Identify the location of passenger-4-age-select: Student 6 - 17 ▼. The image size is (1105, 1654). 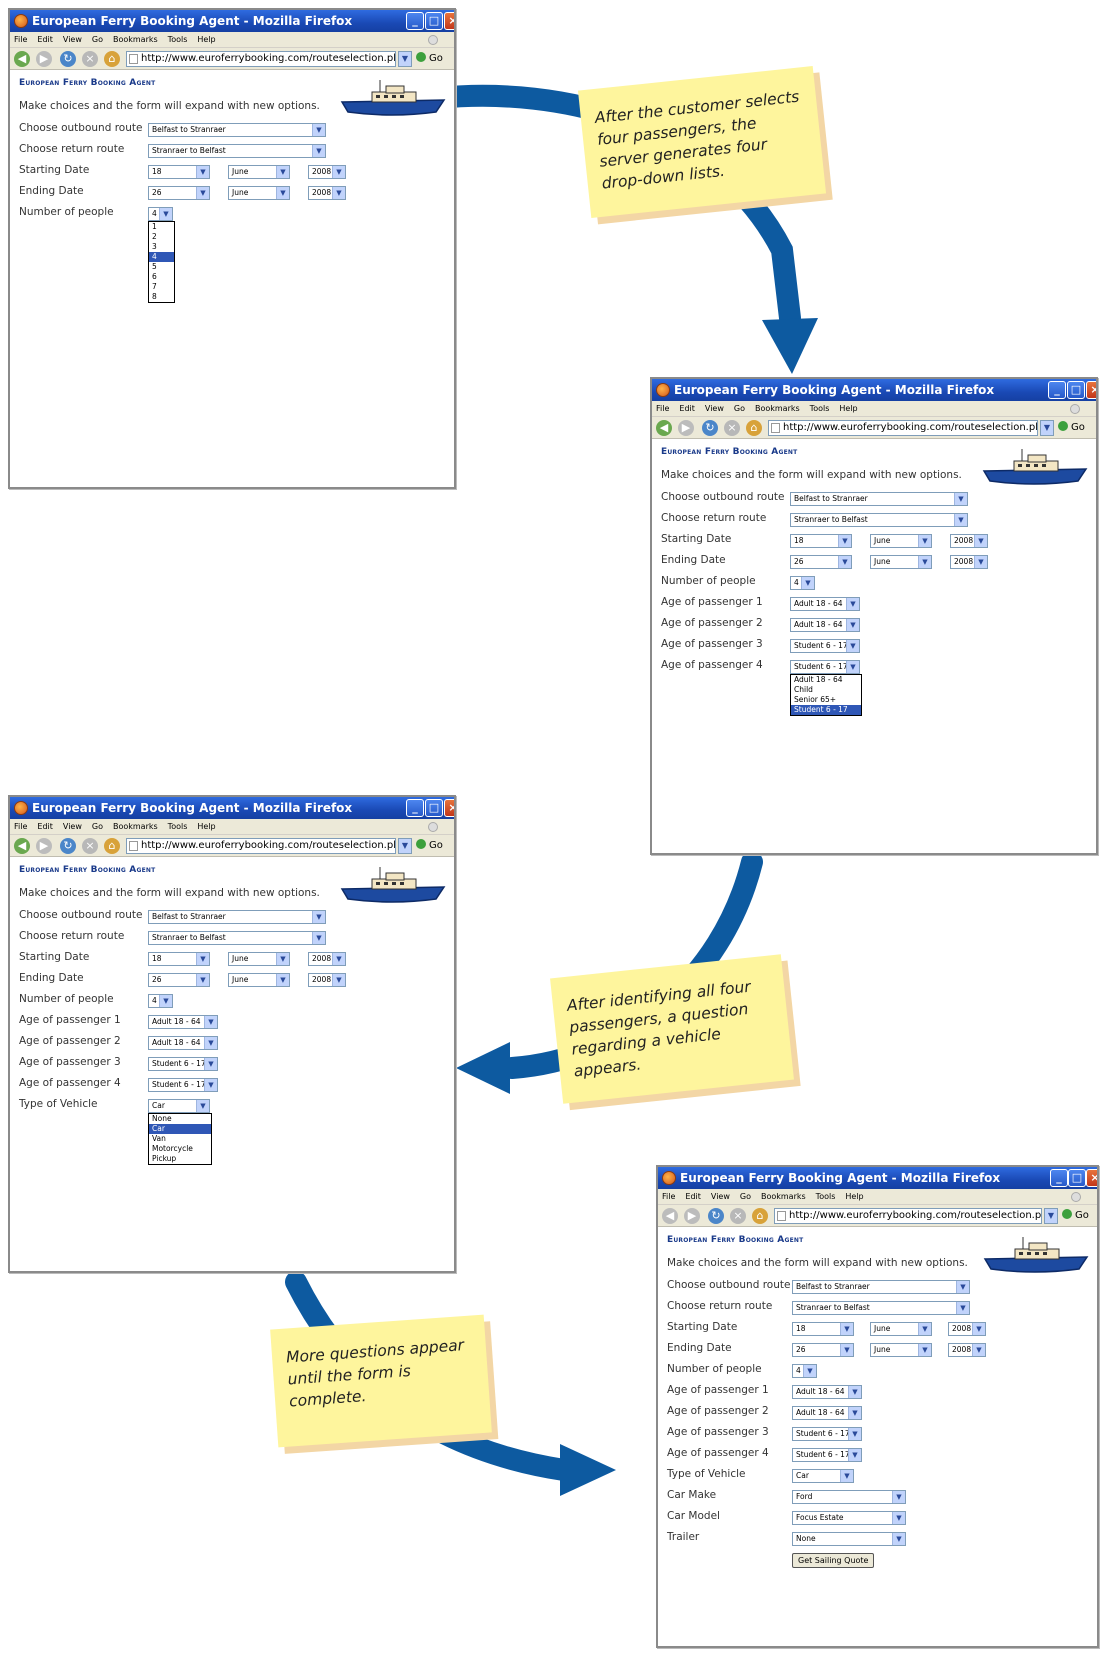
(825, 667).